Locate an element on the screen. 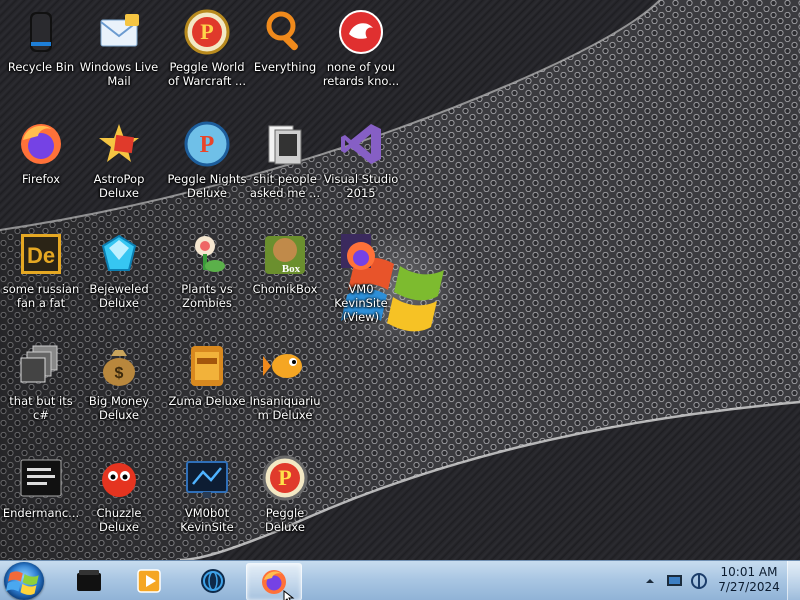 This screenshot has height=600, width=800. everything-search-icon is located at coordinates (282, 31).